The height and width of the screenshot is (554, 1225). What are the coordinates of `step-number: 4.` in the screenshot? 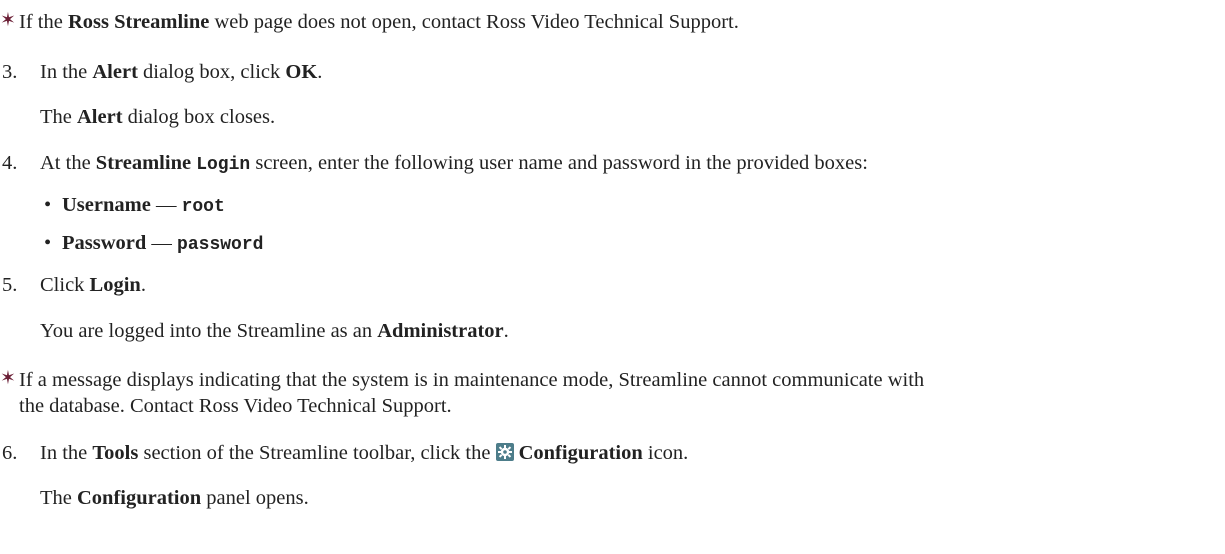 It's located at (10, 163).